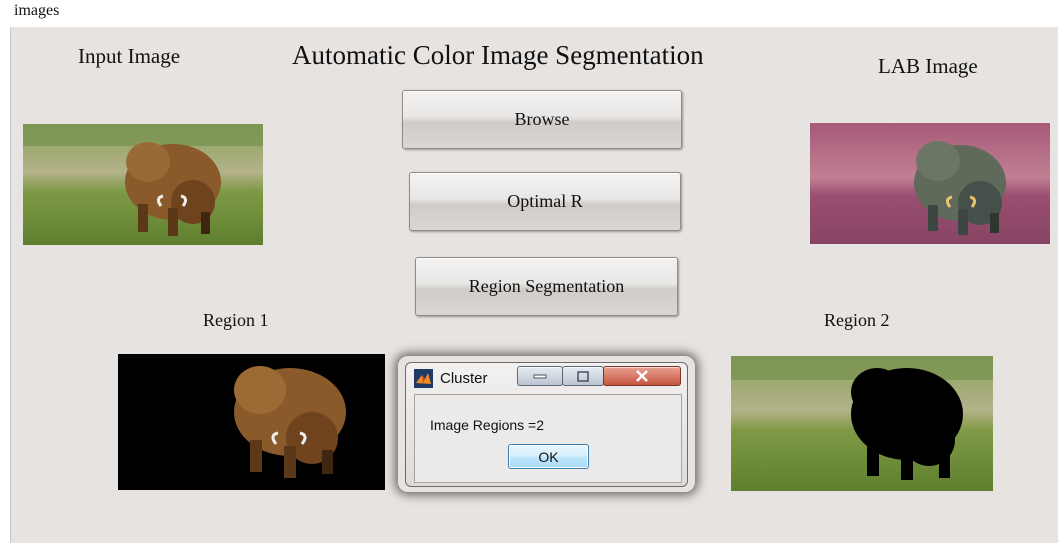 This screenshot has width=1058, height=543. Describe the element at coordinates (546, 286) in the screenshot. I see `region-segmentation-button: Region Segmentation` at that location.